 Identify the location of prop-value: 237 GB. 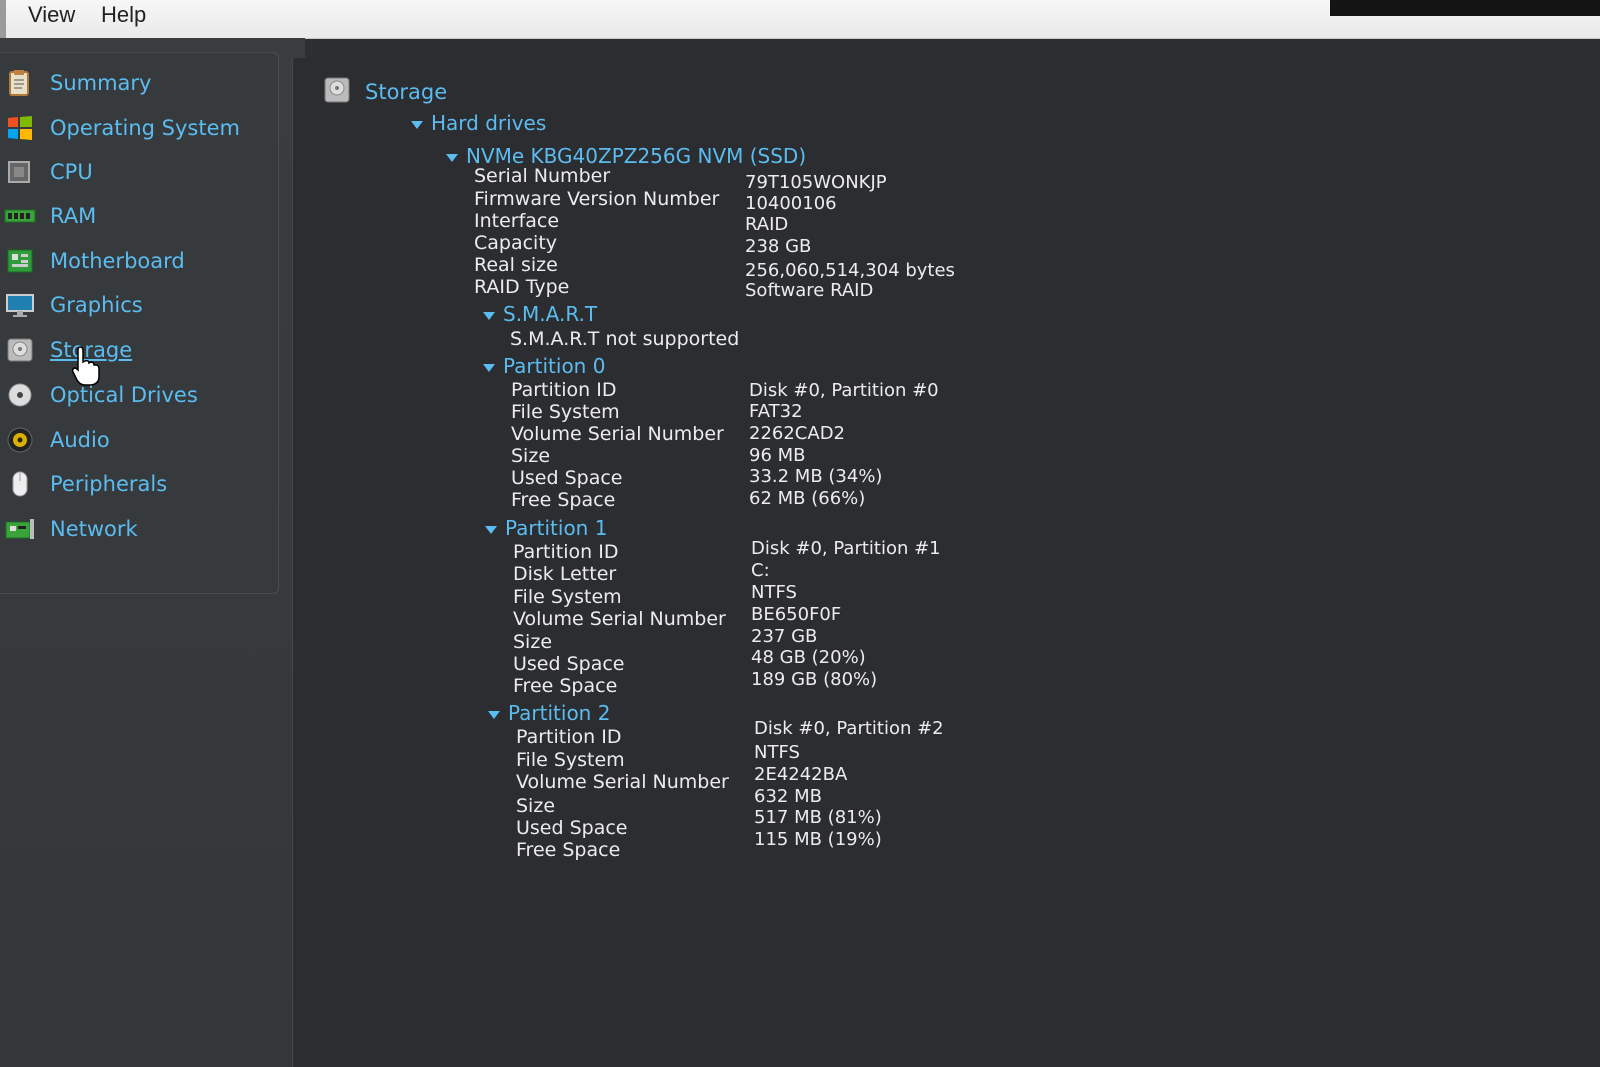
(784, 636).